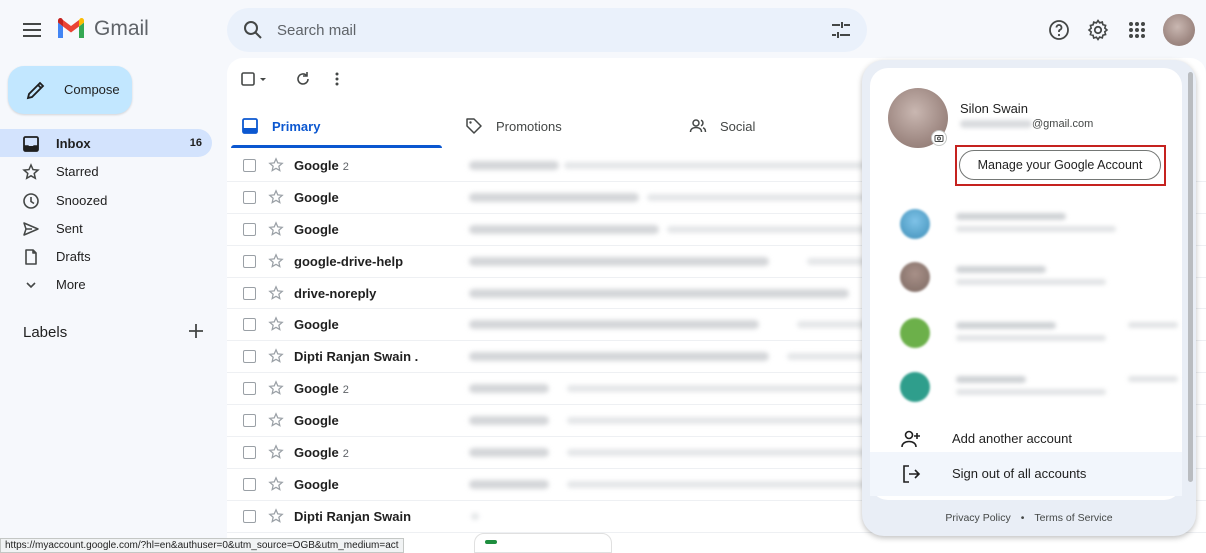 The height and width of the screenshot is (553, 1206). What do you see at coordinates (106, 200) in the screenshot?
I see `sidebar-item-snoozed: Snoozed` at bounding box center [106, 200].